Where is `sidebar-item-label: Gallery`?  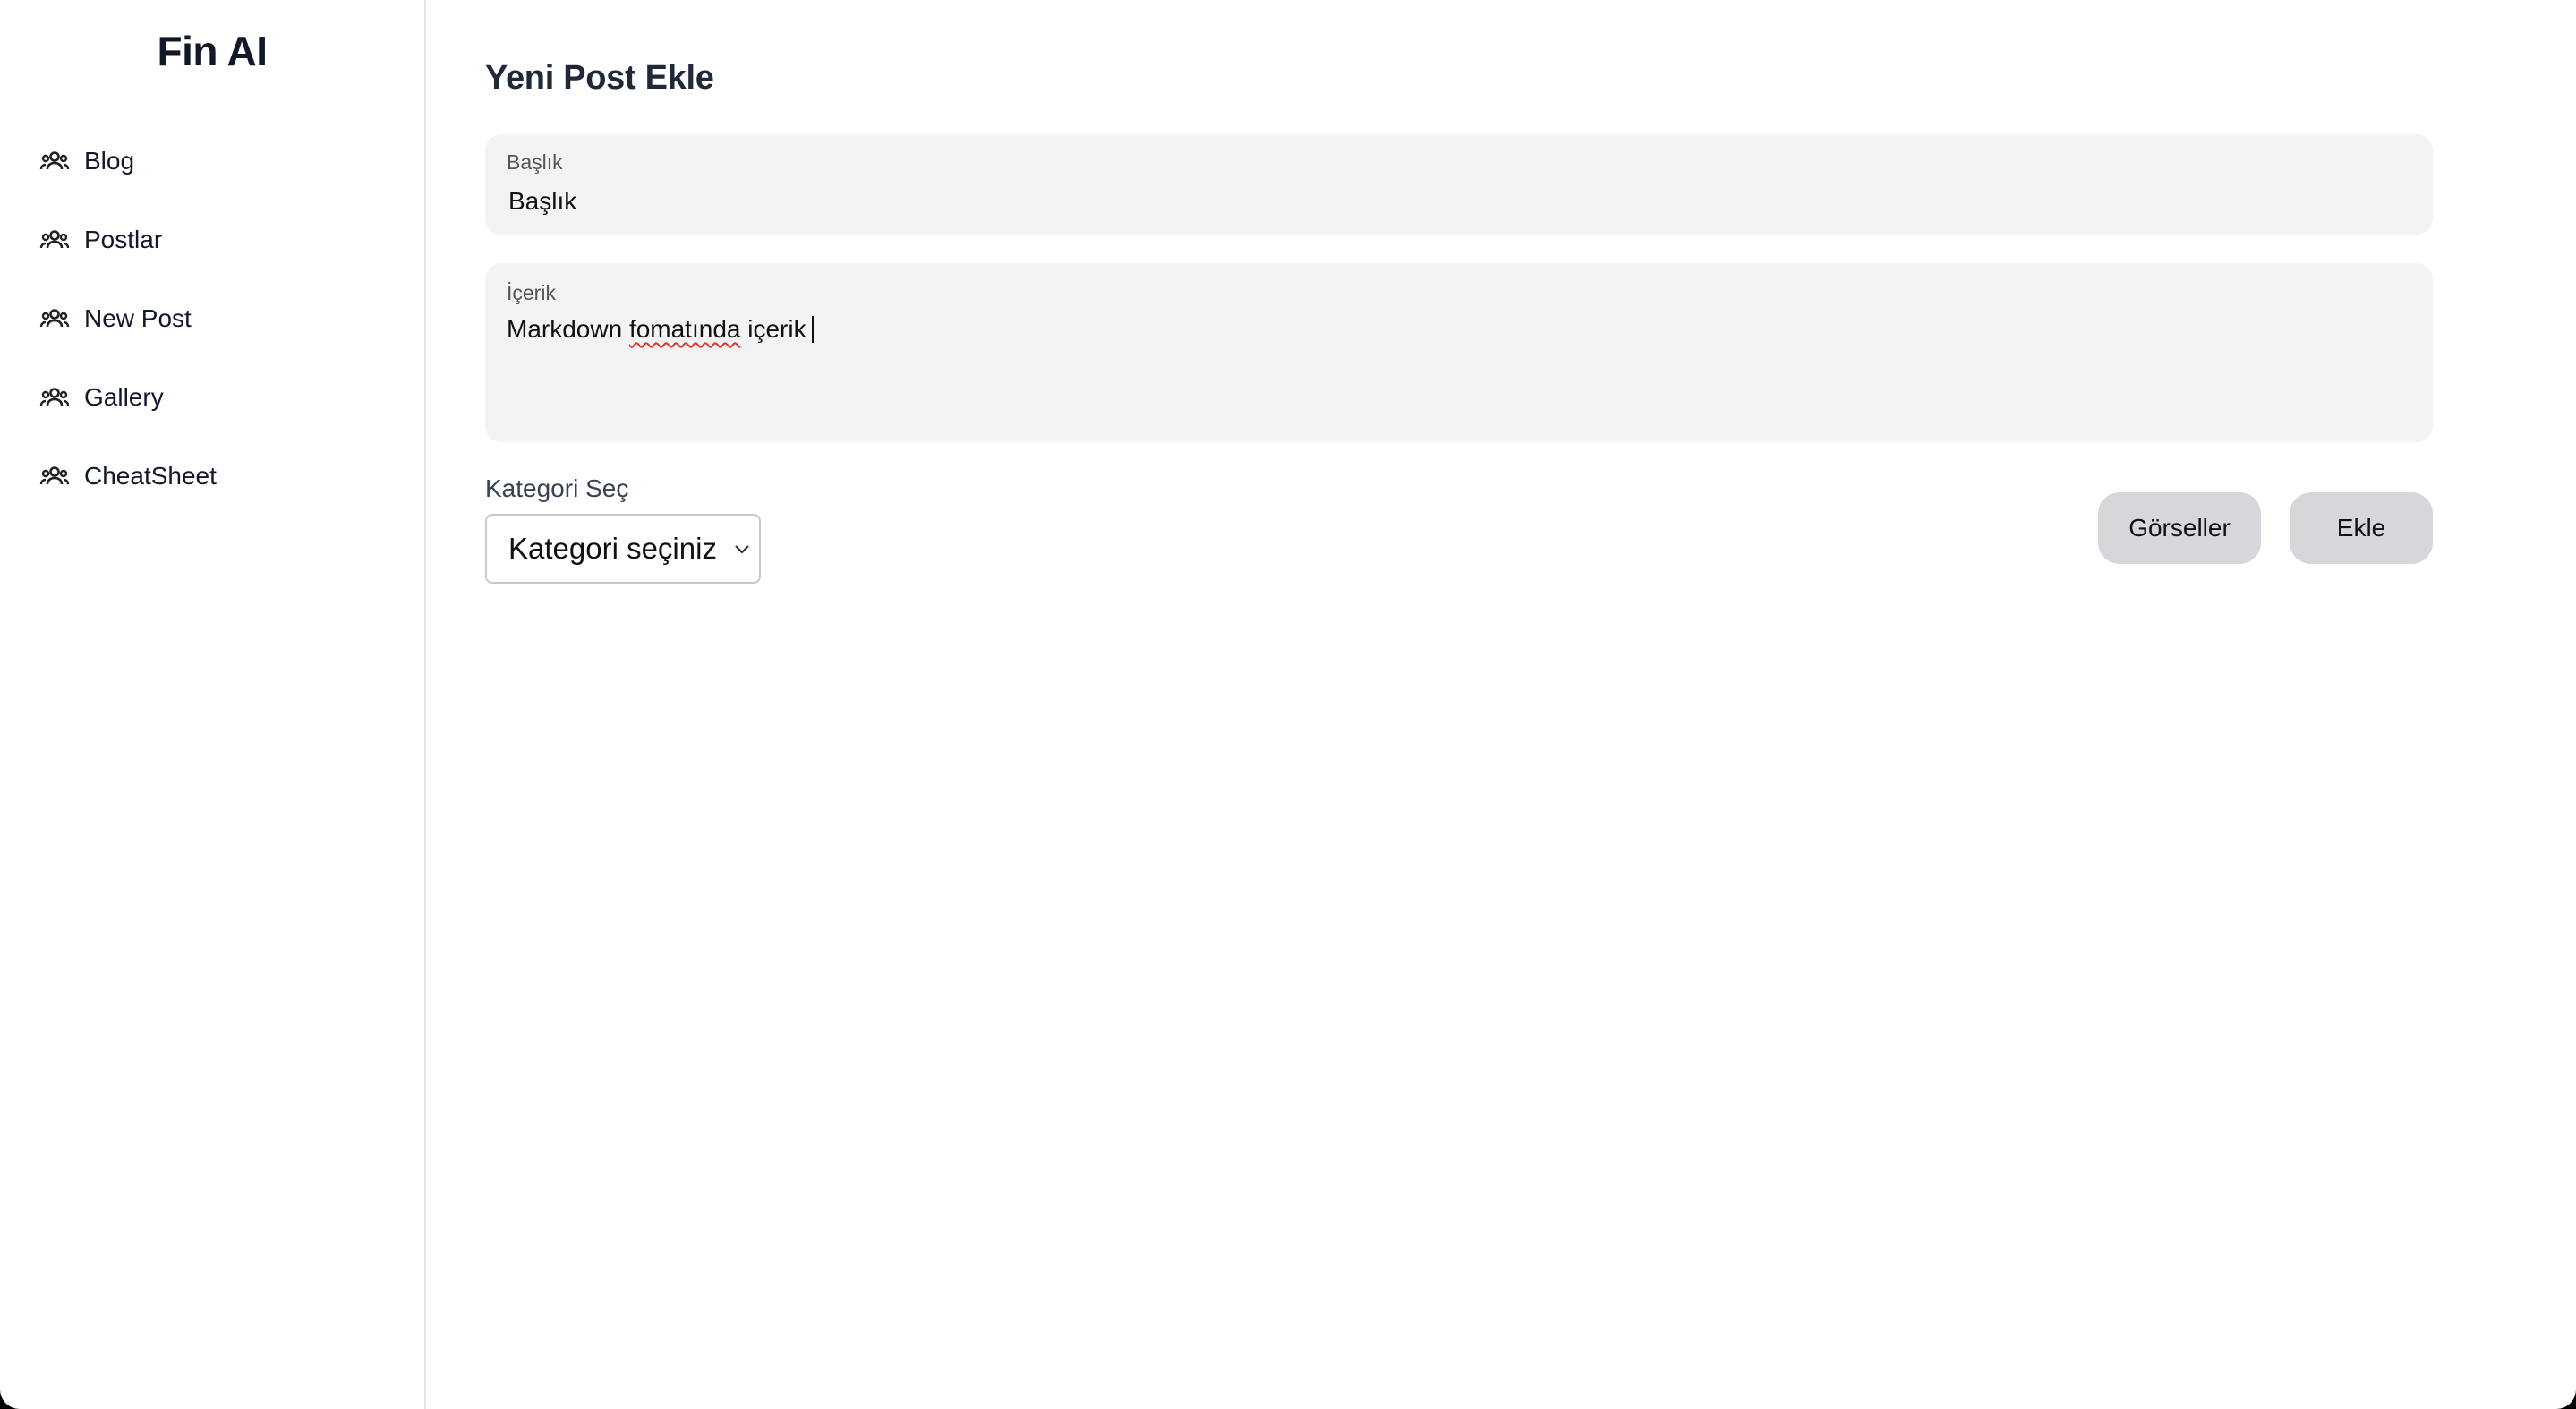
sidebar-item-label: Gallery is located at coordinates (124, 397).